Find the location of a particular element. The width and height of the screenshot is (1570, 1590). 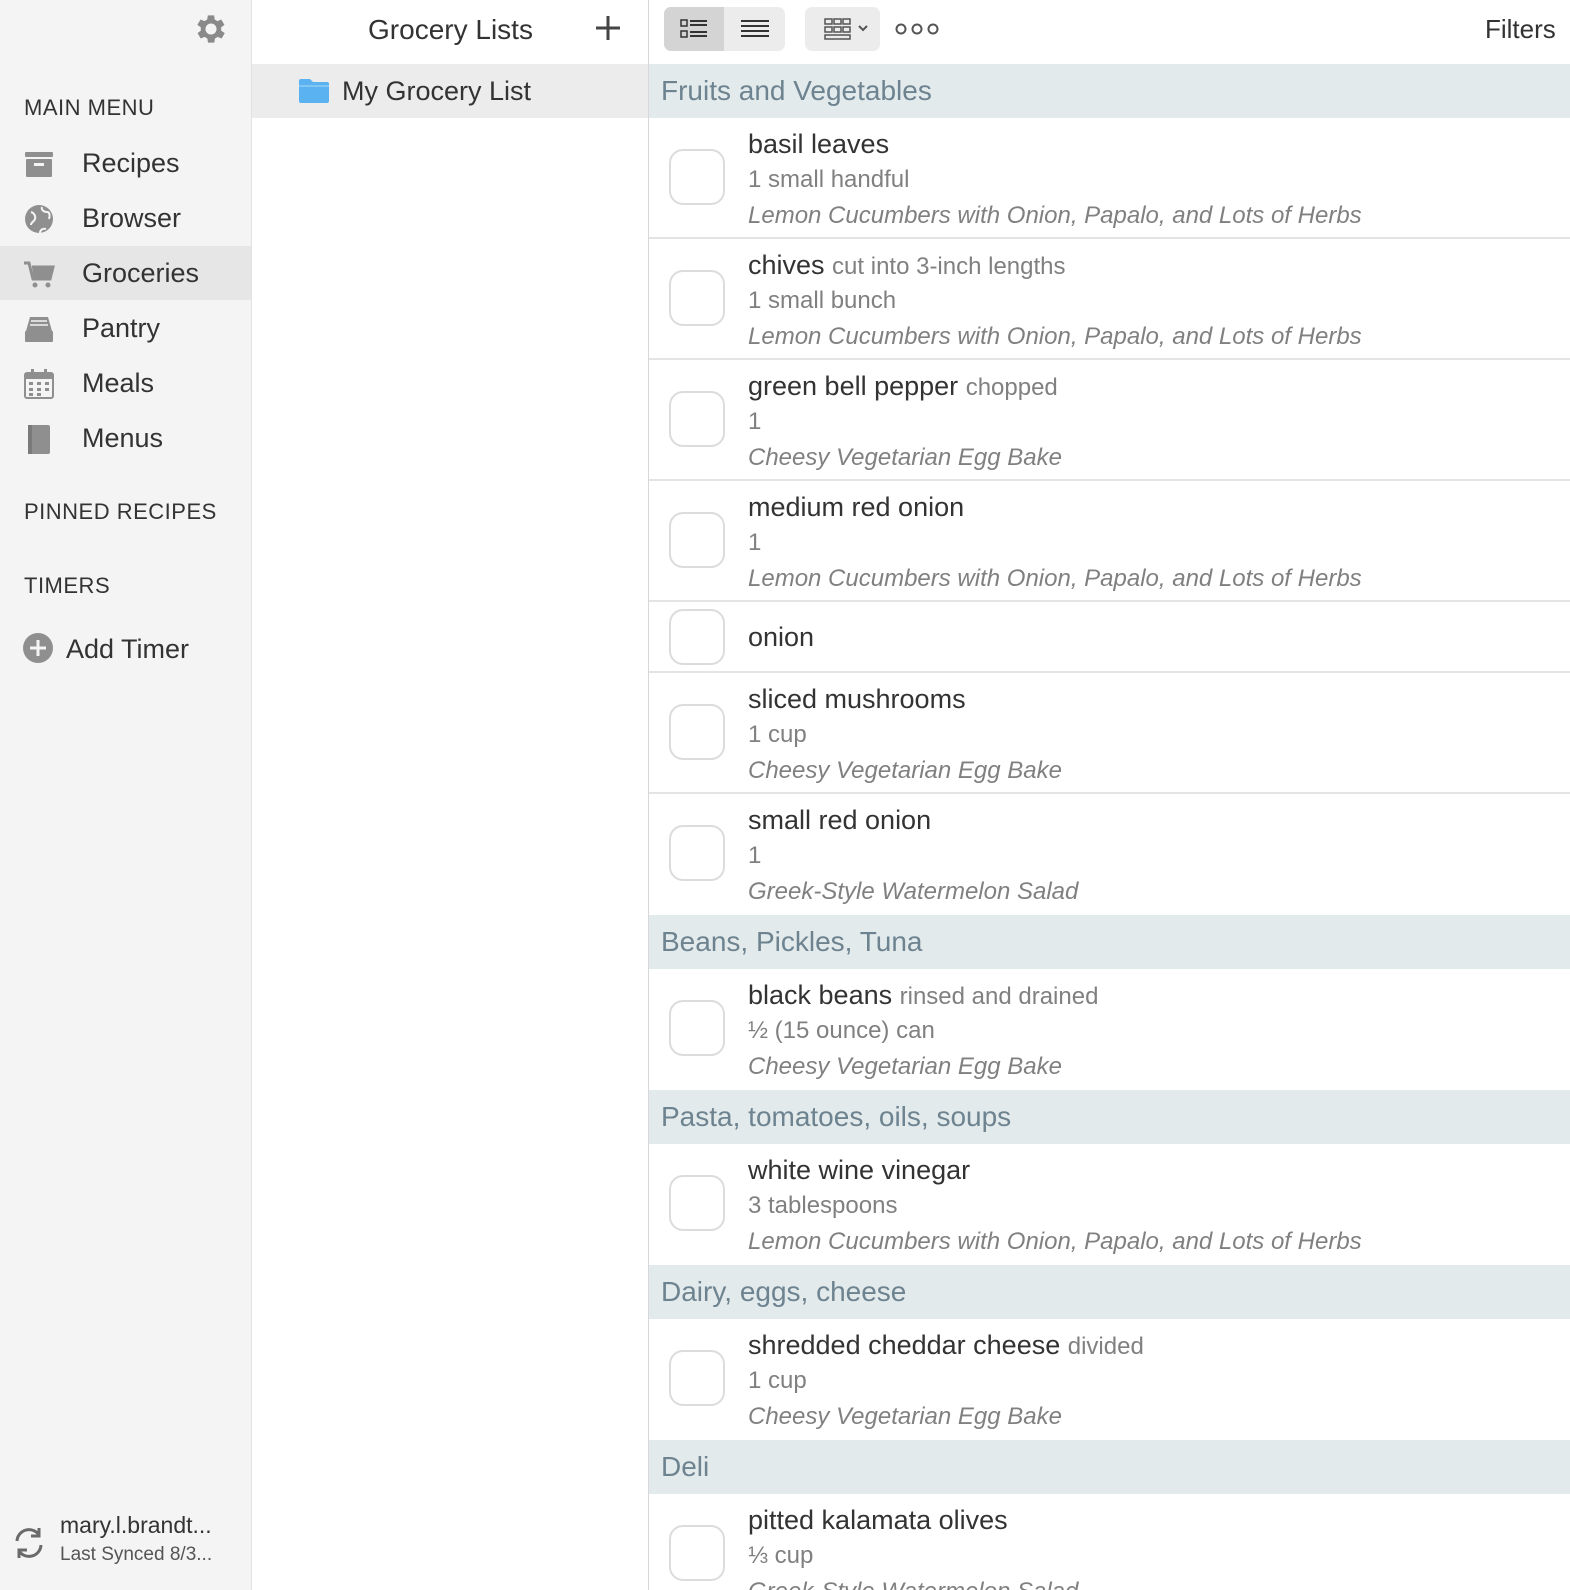

grid-icon is located at coordinates (846, 29).